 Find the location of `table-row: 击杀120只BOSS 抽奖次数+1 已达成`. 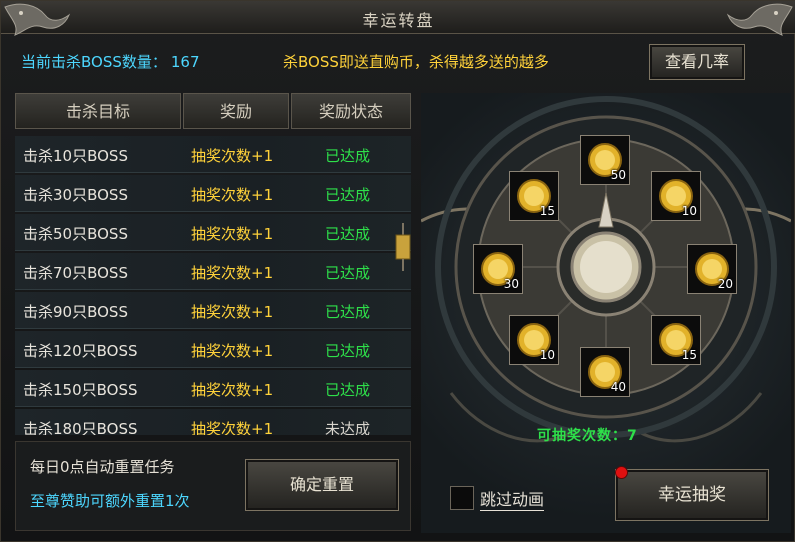

table-row: 击杀120只BOSS 抽奖次数+1 已达成 is located at coordinates (213, 349).